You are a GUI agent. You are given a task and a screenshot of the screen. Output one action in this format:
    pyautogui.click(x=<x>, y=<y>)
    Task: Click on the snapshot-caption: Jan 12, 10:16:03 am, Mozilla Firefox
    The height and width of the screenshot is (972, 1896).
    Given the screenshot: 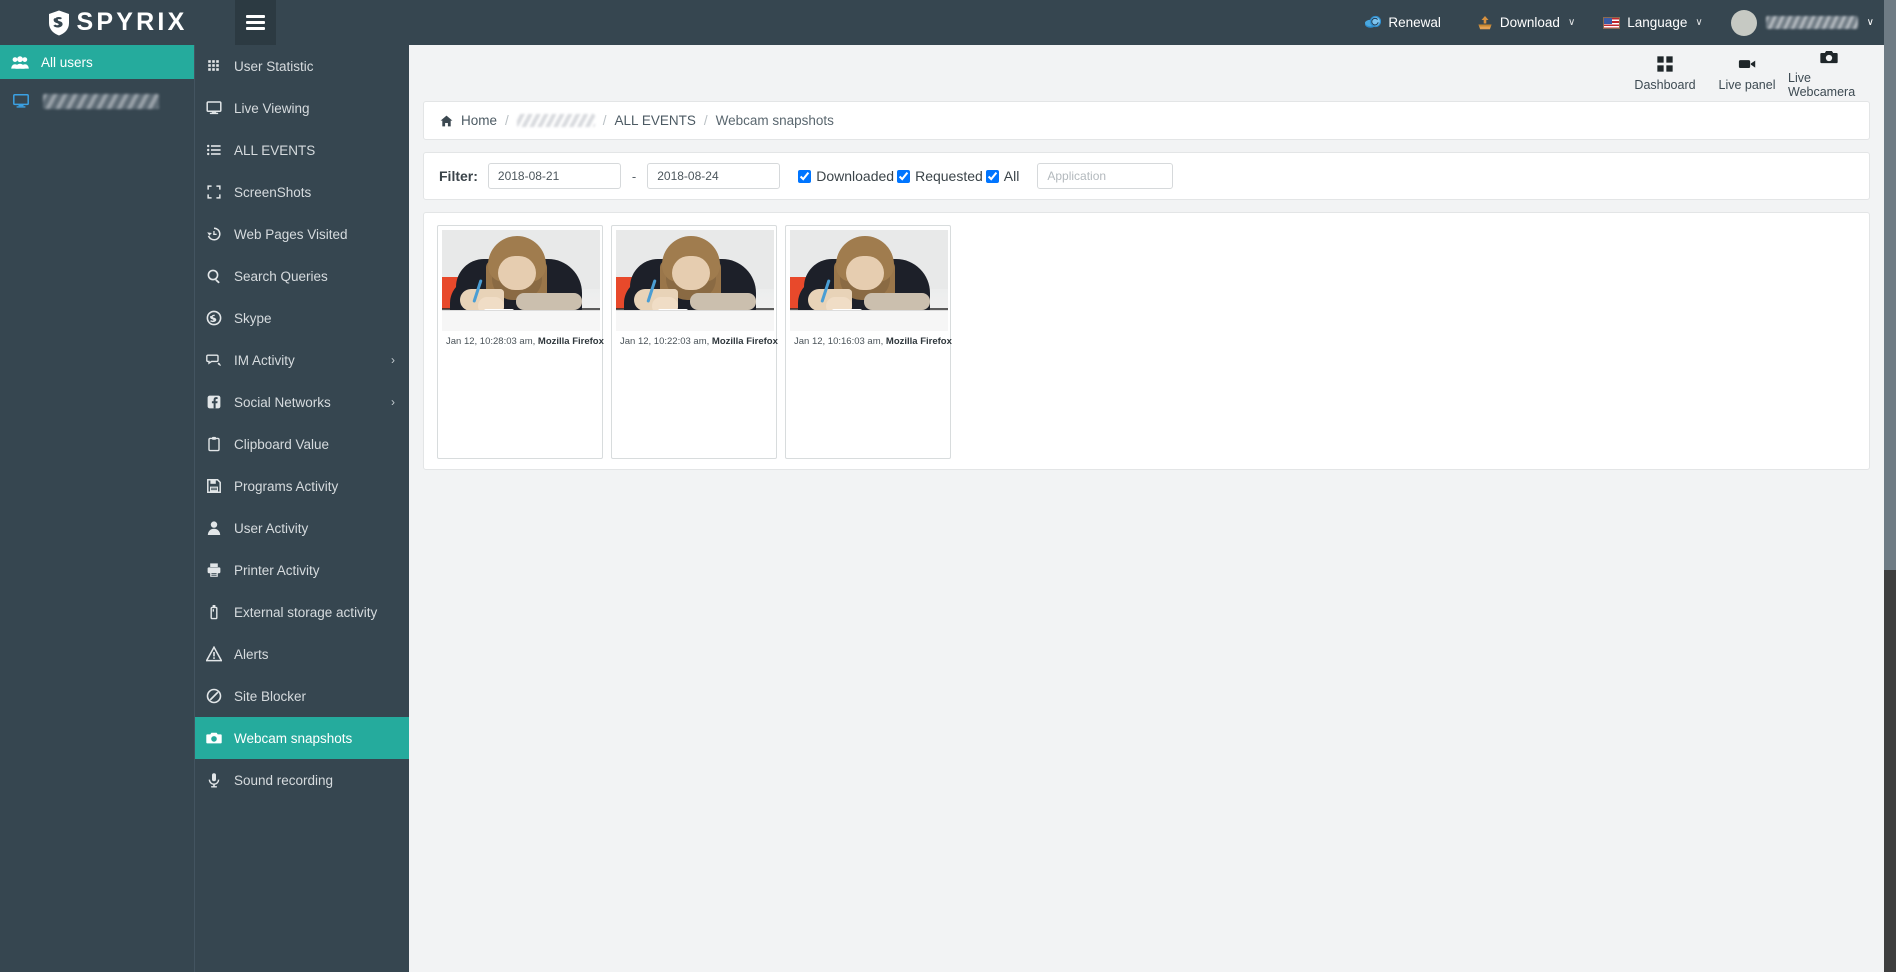 What is the action you would take?
    pyautogui.click(x=871, y=342)
    